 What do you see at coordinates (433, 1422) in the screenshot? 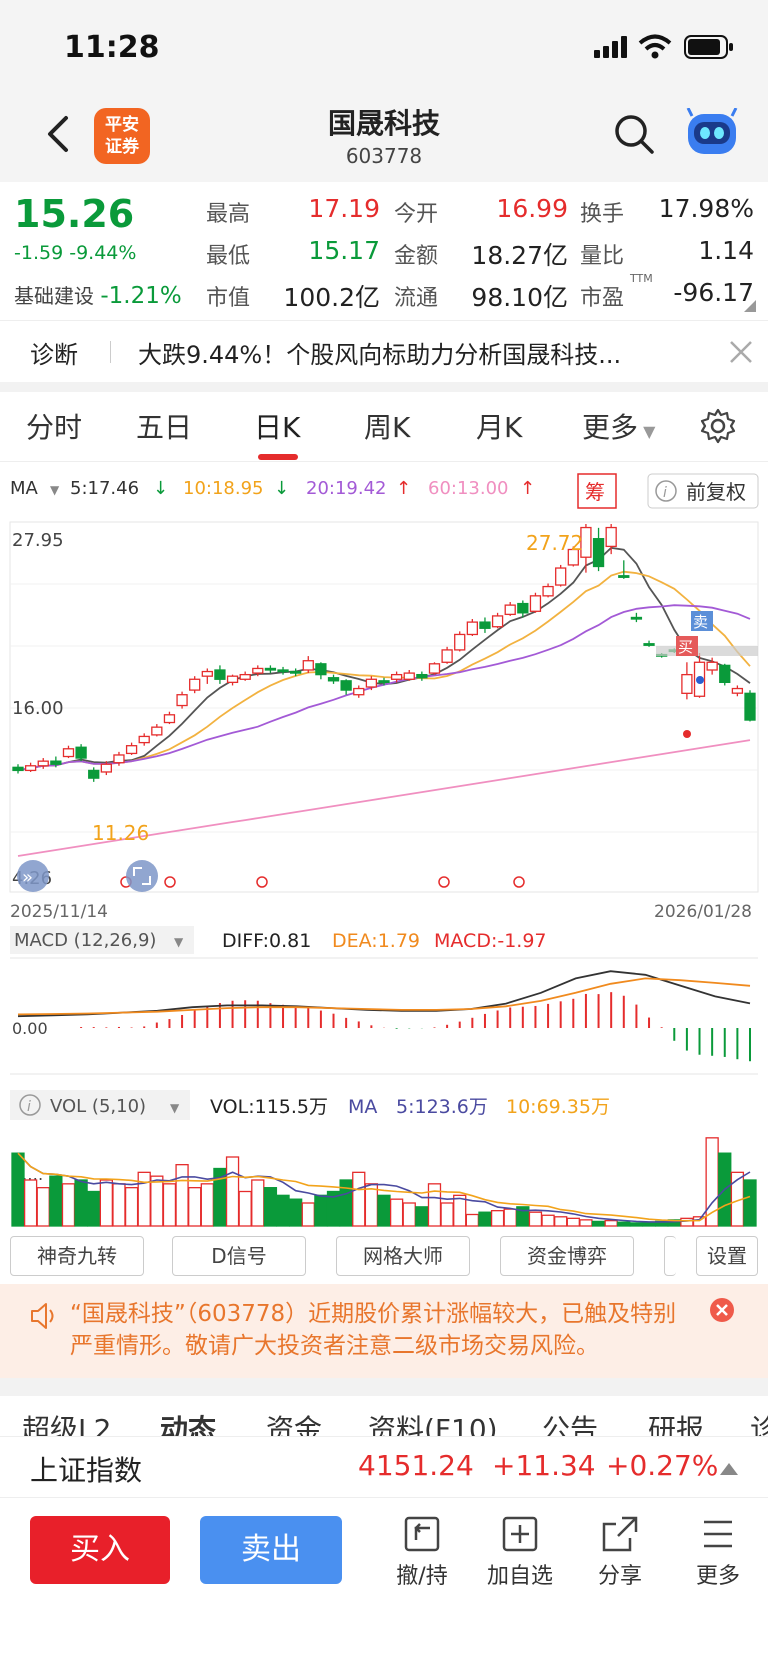
I see `tab-f10: 资料(F10)` at bounding box center [433, 1422].